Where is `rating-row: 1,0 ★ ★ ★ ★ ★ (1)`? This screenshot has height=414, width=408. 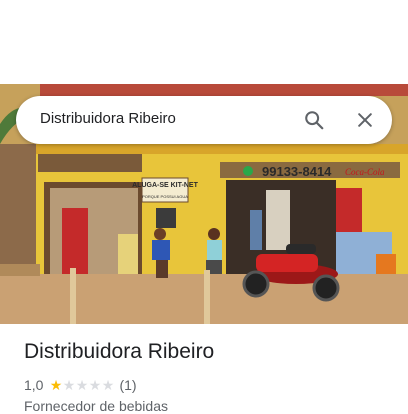 rating-row: 1,0 ★ ★ ★ ★ ★ (1) is located at coordinates (80, 385).